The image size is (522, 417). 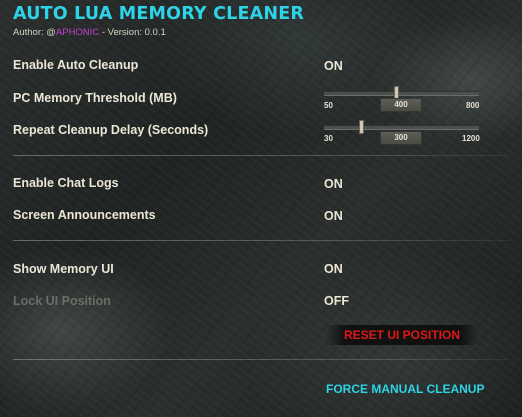 I want to click on author-prefix: Author: @, so click(x=34, y=32).